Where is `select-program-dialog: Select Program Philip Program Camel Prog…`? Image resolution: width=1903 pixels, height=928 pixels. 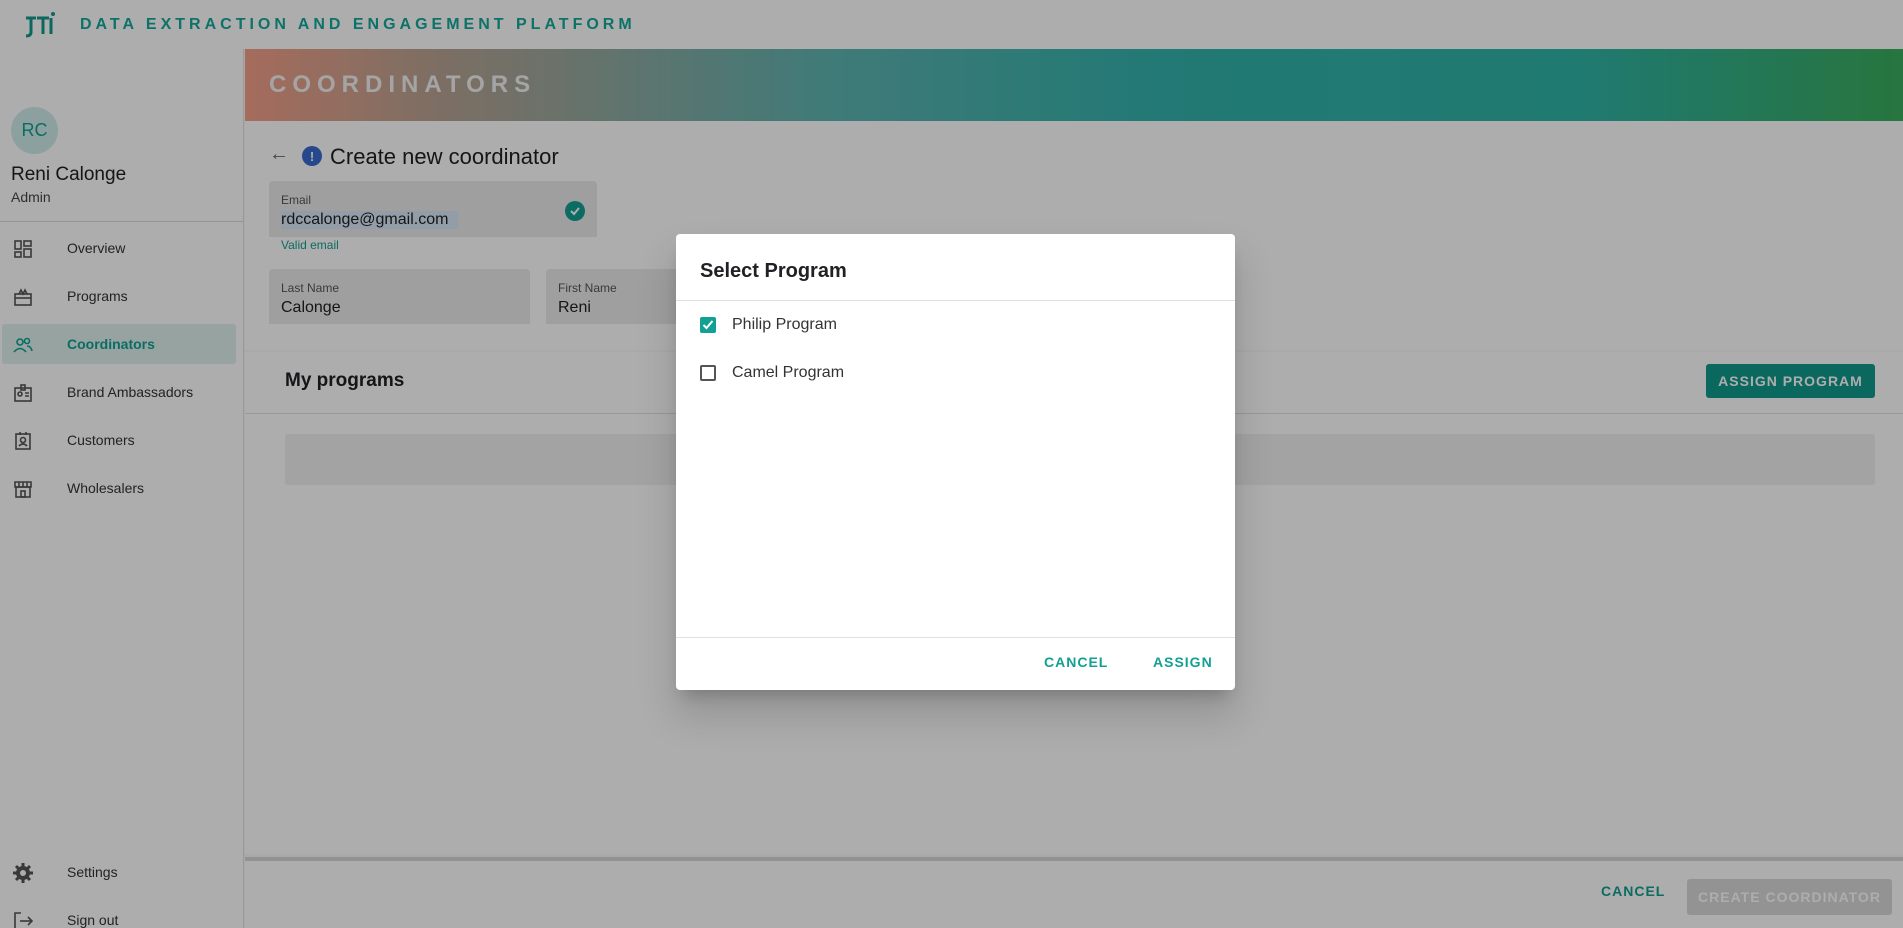 select-program-dialog: Select Program Philip Program Camel Prog… is located at coordinates (955, 462).